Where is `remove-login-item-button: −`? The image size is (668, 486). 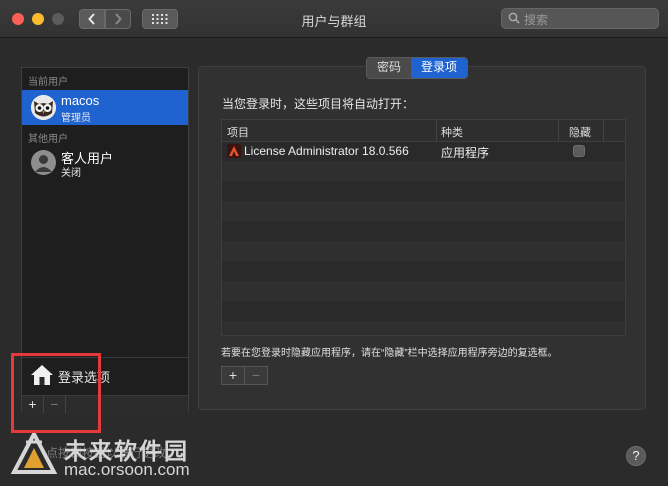
remove-login-item-button: − is located at coordinates (255, 375).